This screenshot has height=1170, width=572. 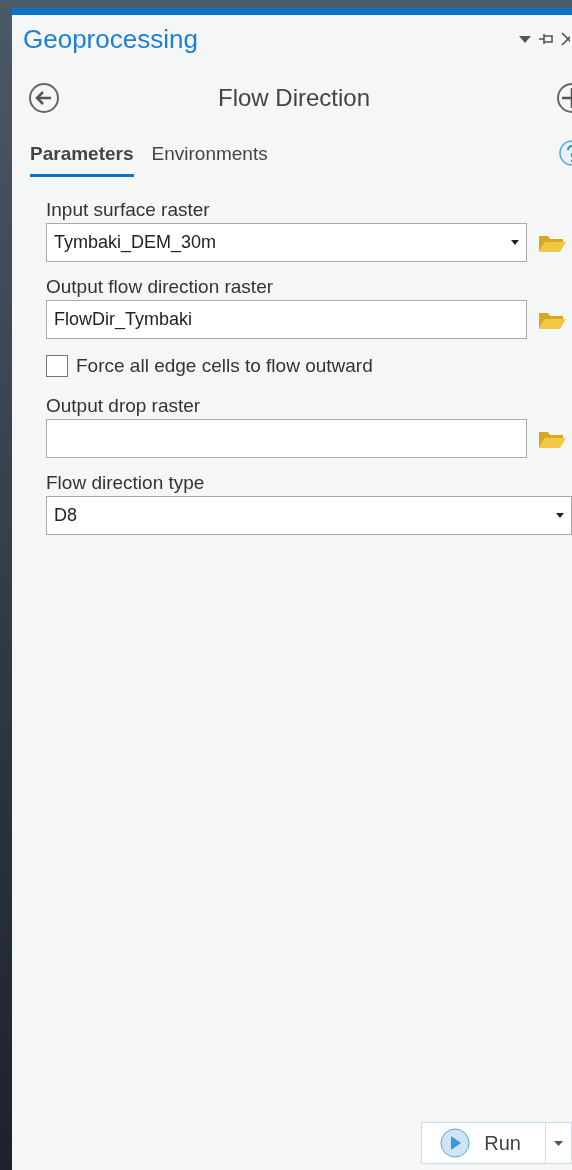 What do you see at coordinates (224, 365) in the screenshot?
I see `checkbox-label: Force all edge cells to flow outward` at bounding box center [224, 365].